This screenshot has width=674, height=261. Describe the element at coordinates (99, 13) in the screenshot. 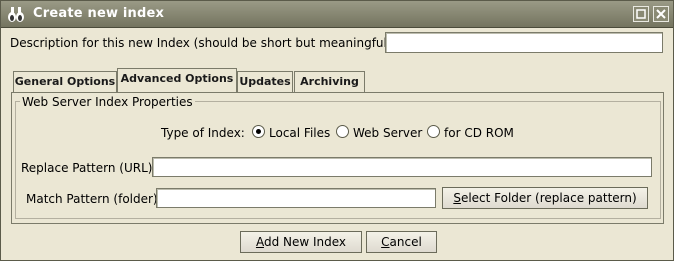

I see `window-title: Create new index` at that location.